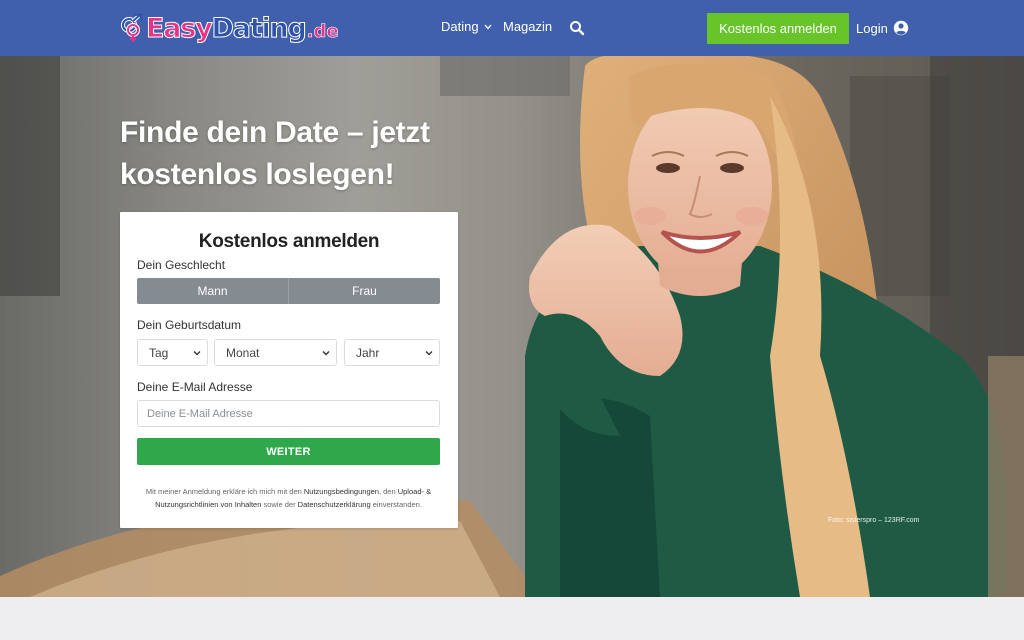  I want to click on header-signup-button: Kostenlos anmelden, so click(778, 28).